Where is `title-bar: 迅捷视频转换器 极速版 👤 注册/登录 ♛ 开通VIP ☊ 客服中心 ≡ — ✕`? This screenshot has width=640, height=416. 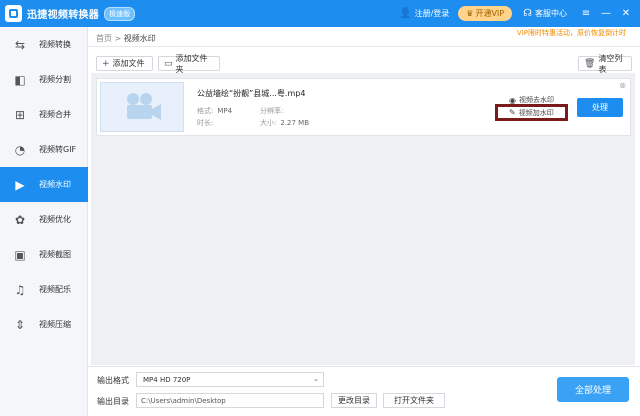 title-bar: 迅捷视频转换器 极速版 👤 注册/登录 ♛ 开通VIP ☊ 客服中心 ≡ — ✕ is located at coordinates (320, 13).